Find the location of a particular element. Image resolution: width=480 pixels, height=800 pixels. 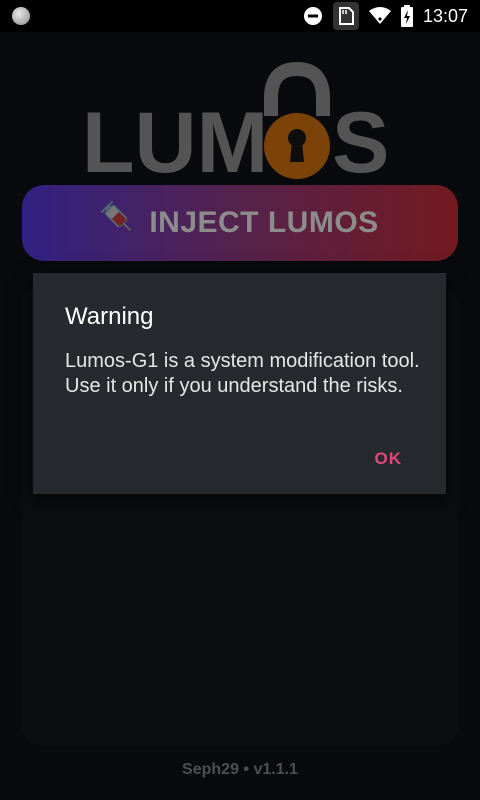

dnd-icon is located at coordinates (312, 16).